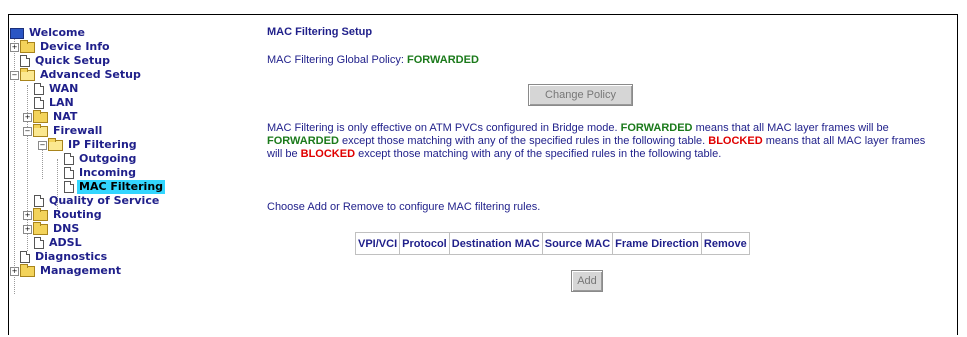 The height and width of the screenshot is (337, 967). I want to click on sidebar-item-label: Diagnostics, so click(71, 256).